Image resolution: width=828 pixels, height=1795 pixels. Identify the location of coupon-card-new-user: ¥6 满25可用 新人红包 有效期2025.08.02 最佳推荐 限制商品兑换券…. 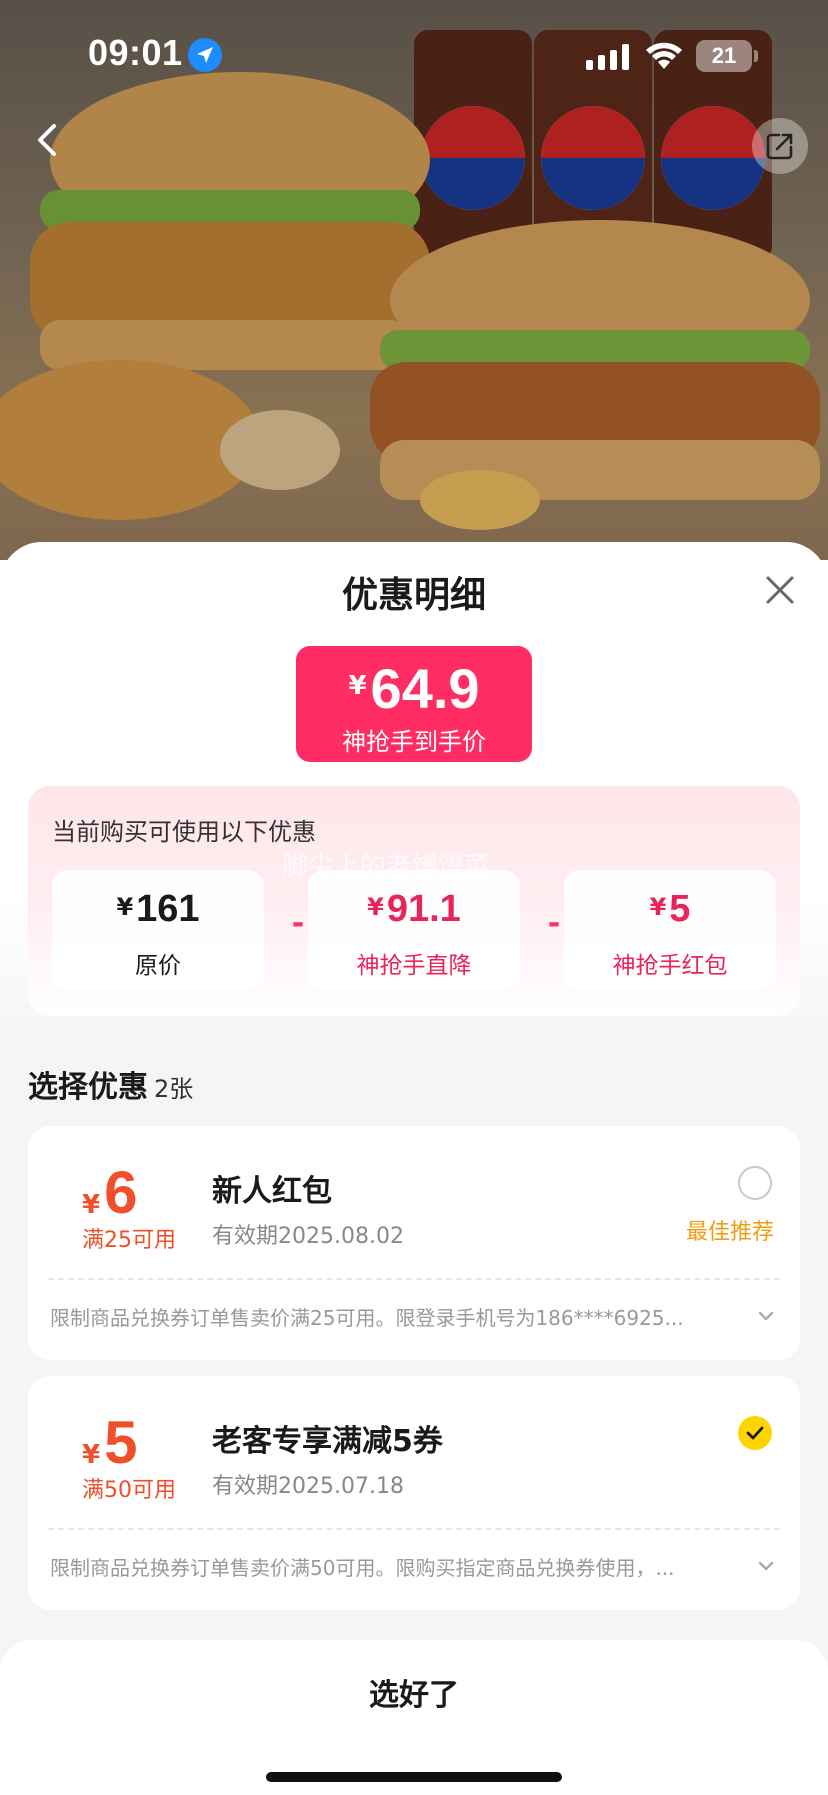
(414, 1243).